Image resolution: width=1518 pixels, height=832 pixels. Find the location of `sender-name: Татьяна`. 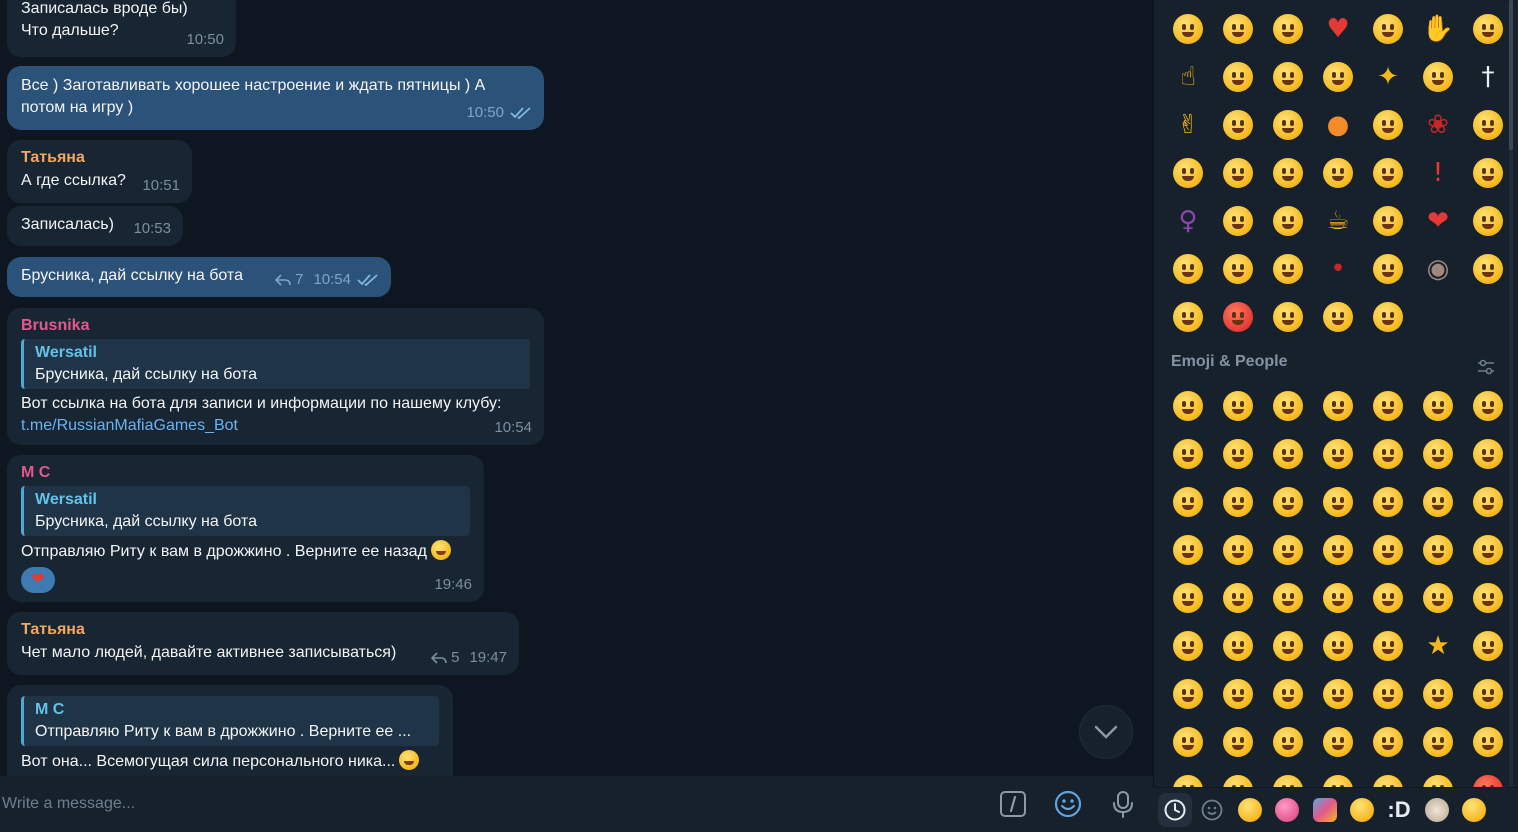

sender-name: Татьяна is located at coordinates (99, 158).